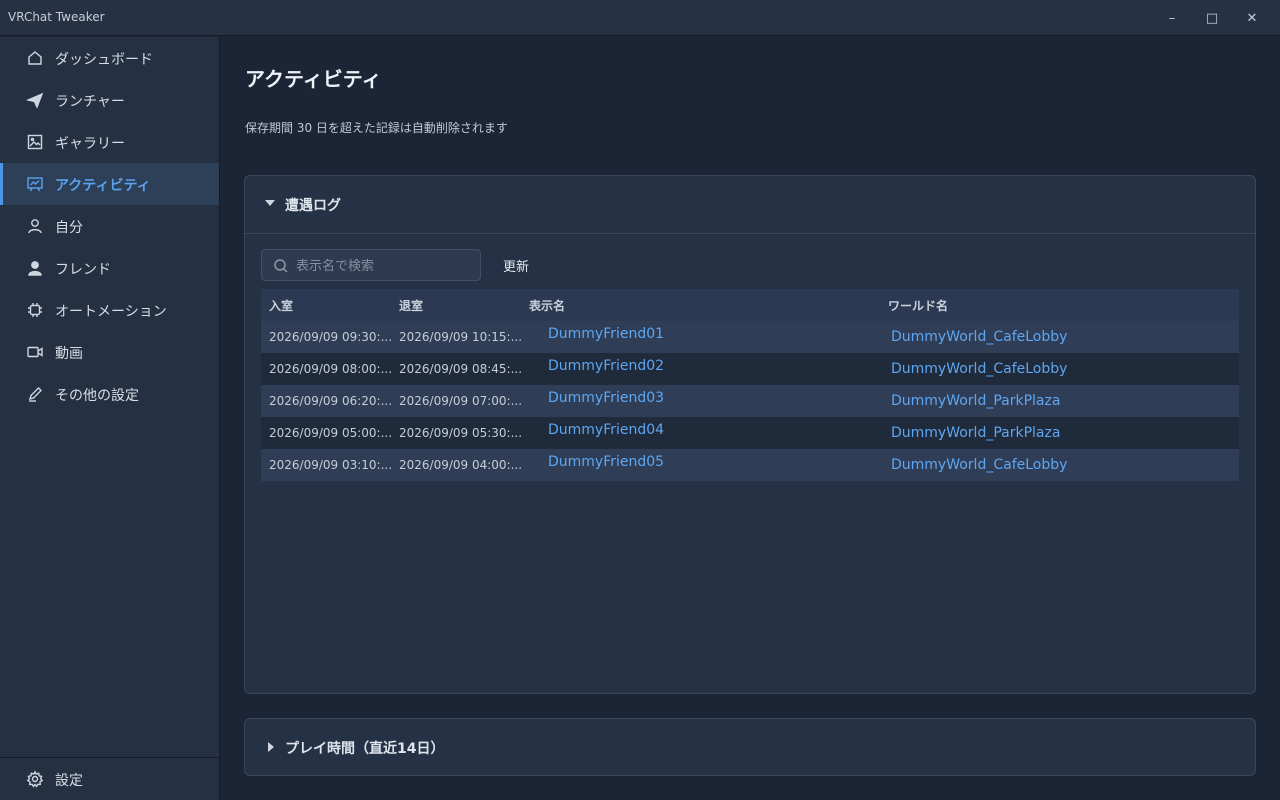 This screenshot has width=1280, height=800. Describe the element at coordinates (35, 268) in the screenshot. I see `user-solid-icon` at that location.